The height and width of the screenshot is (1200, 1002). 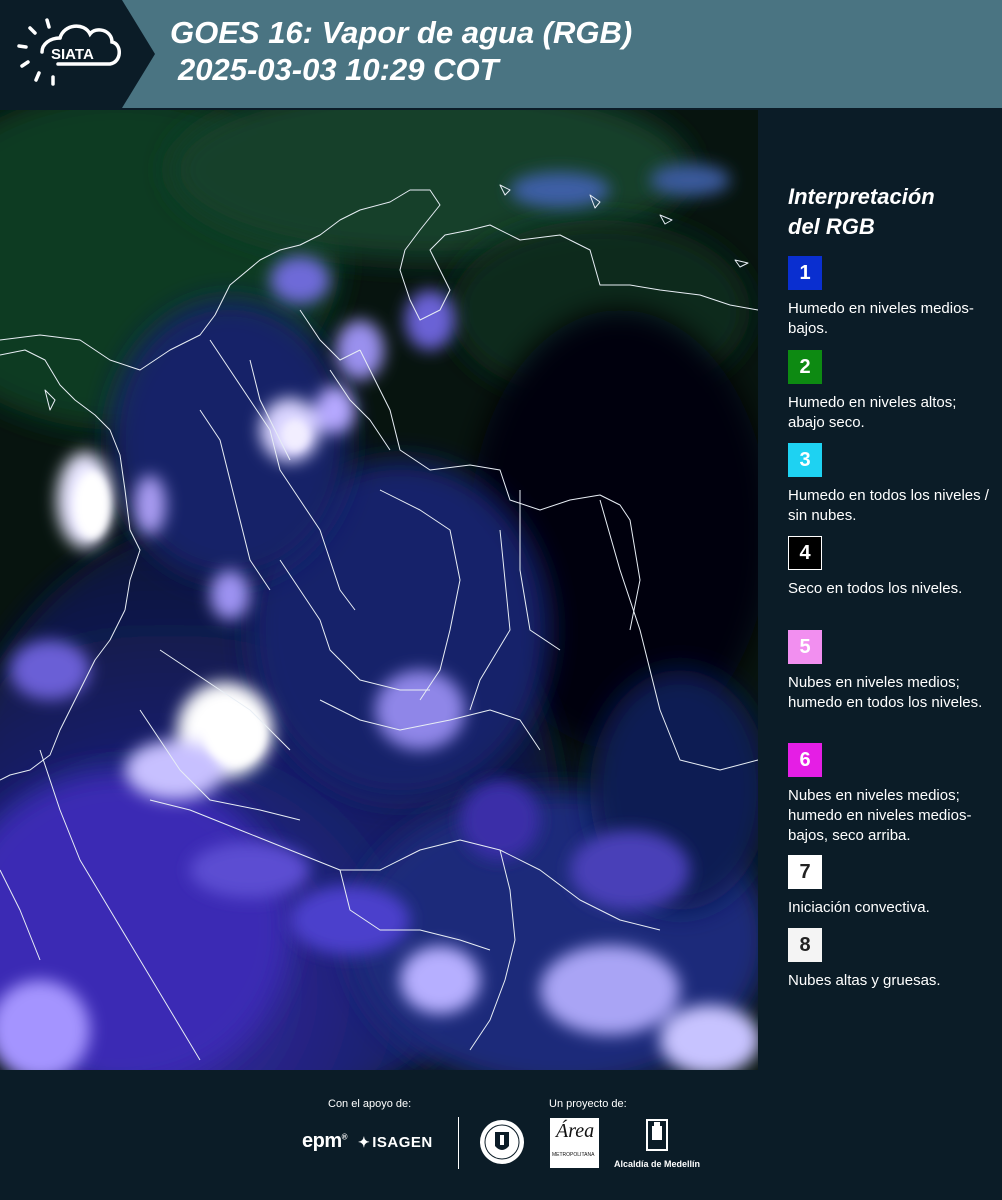 I want to click on alcaldia-logo: Alcaldía de Medellín, so click(x=657, y=1143).